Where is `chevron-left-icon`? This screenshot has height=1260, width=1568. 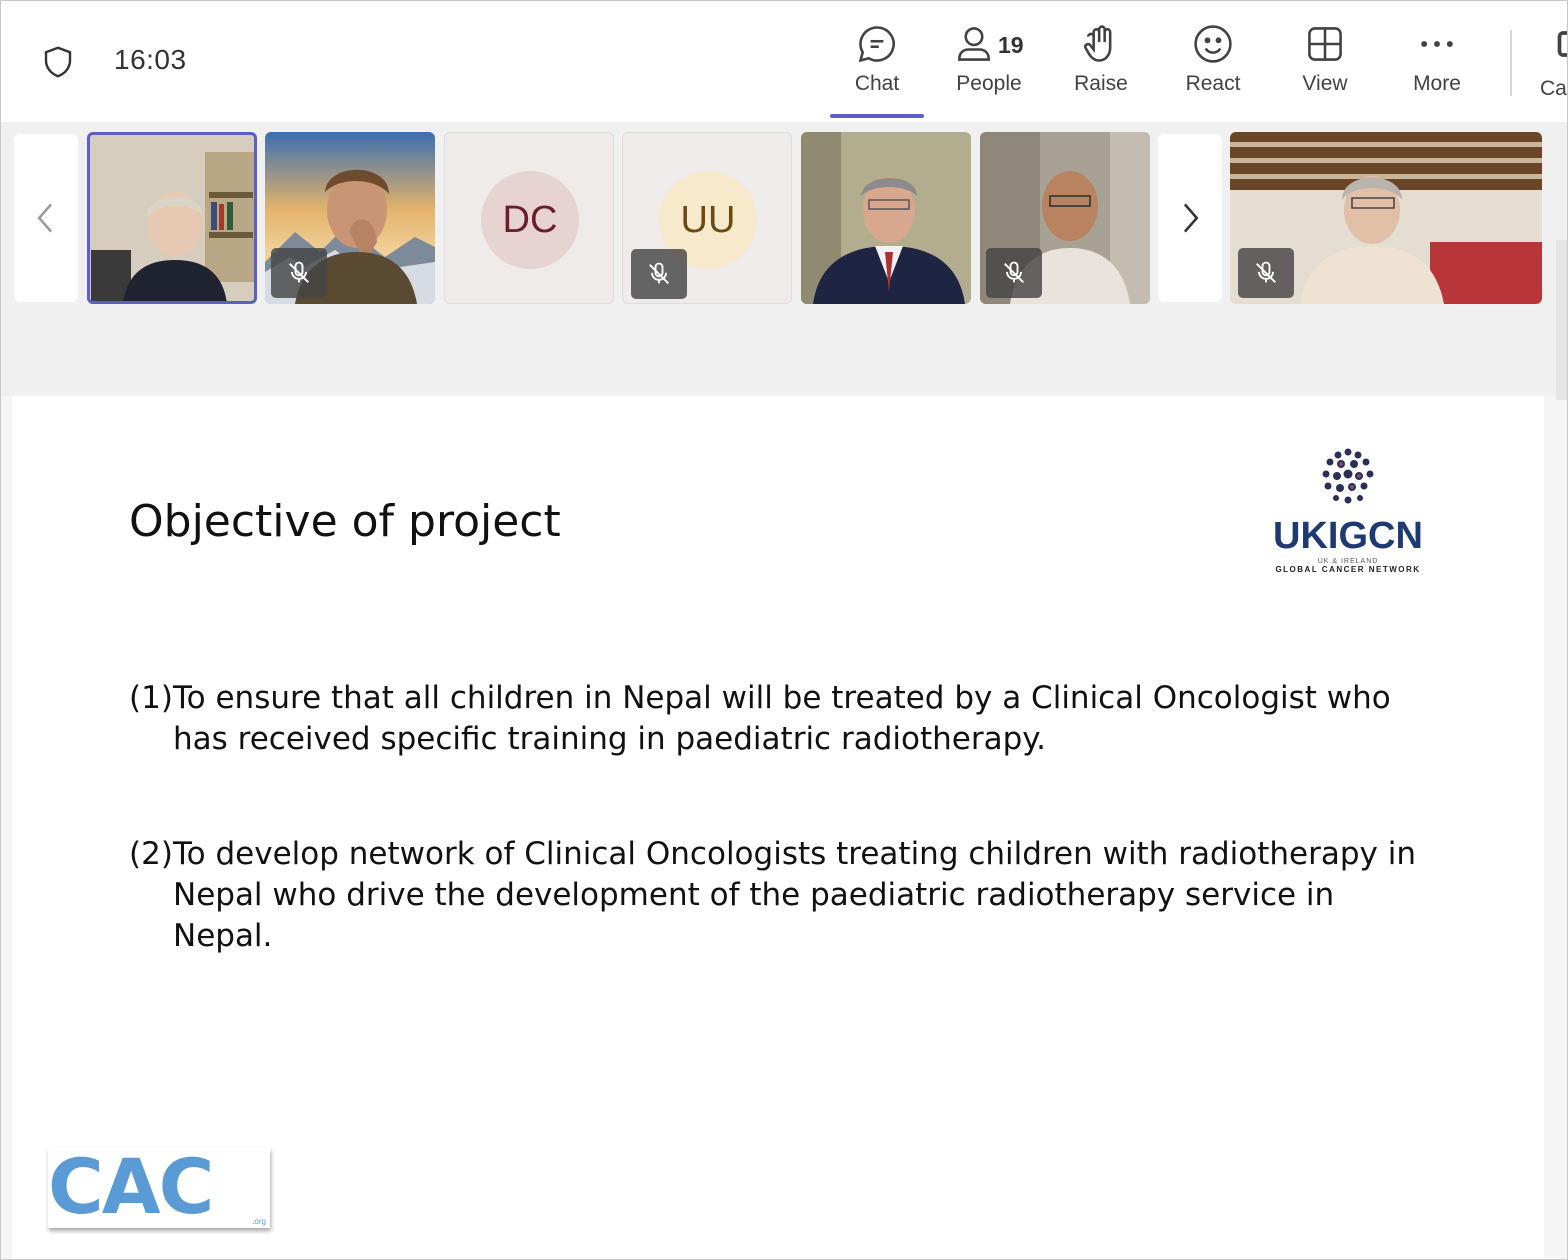 chevron-left-icon is located at coordinates (45, 218).